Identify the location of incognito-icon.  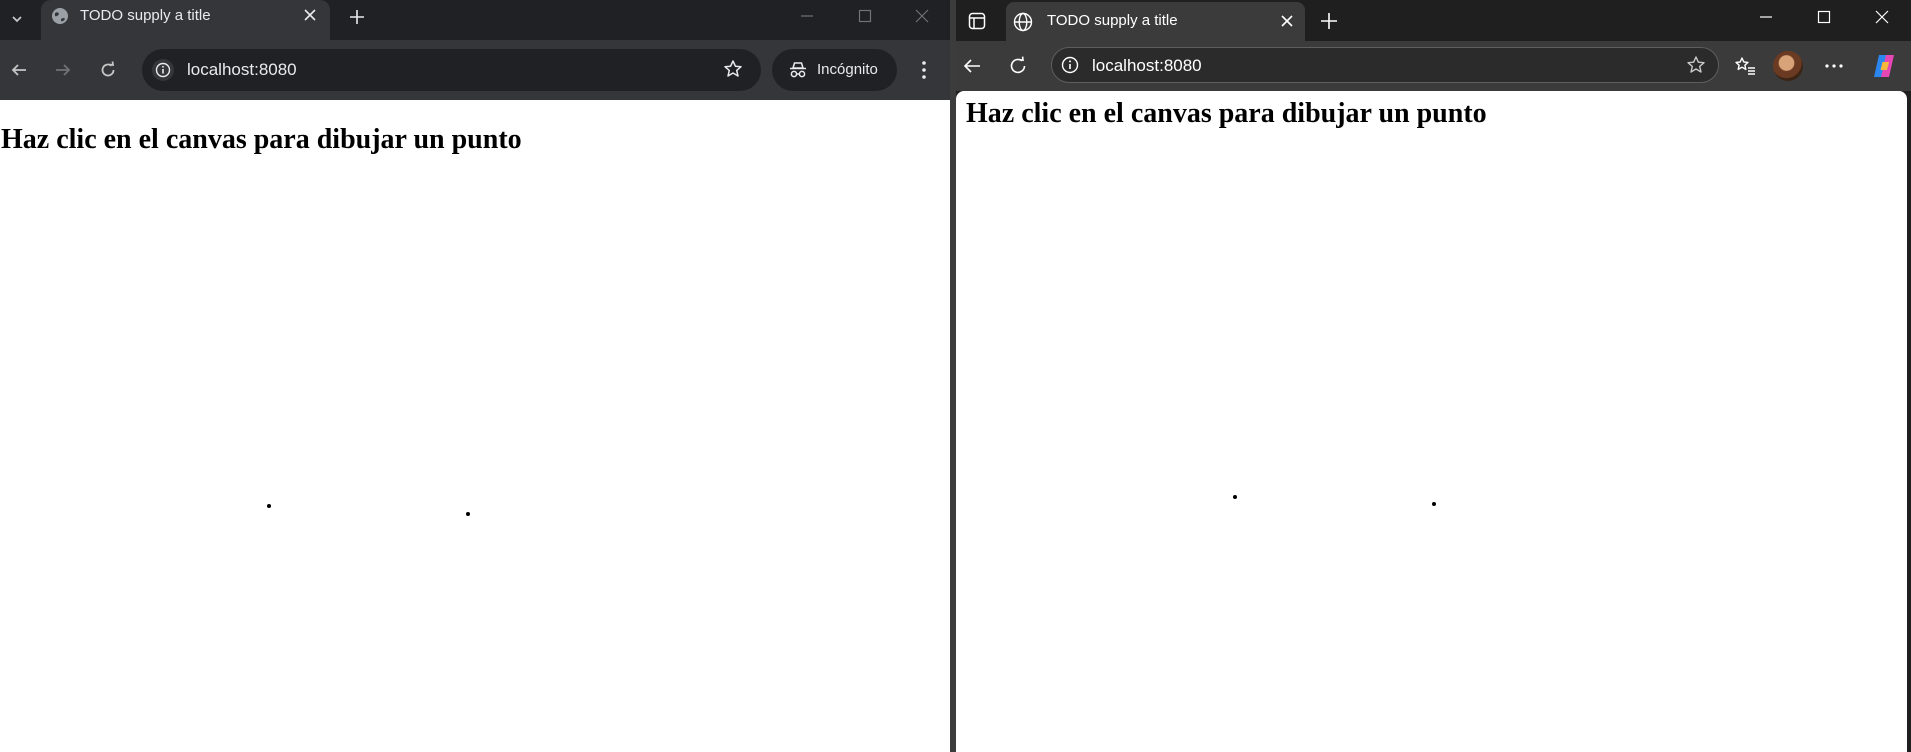
(798, 72).